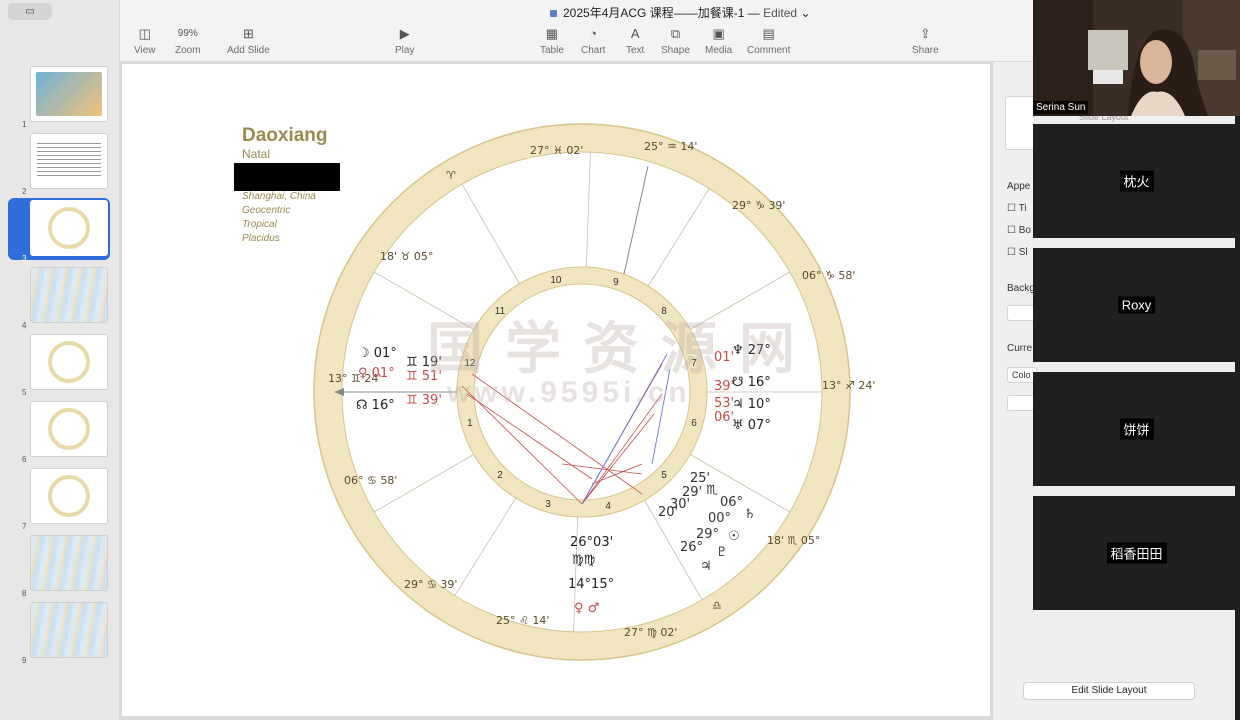  Describe the element at coordinates (256, 154) in the screenshot. I see `chart-kind: Natal` at that location.